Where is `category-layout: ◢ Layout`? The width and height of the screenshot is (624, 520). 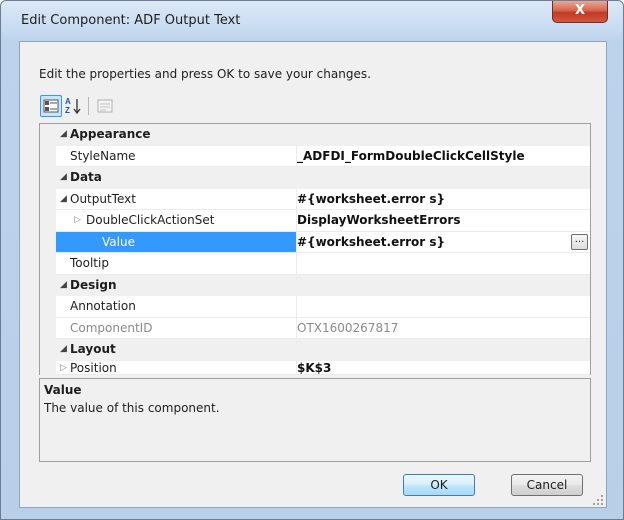 category-layout: ◢ Layout is located at coordinates (315, 350).